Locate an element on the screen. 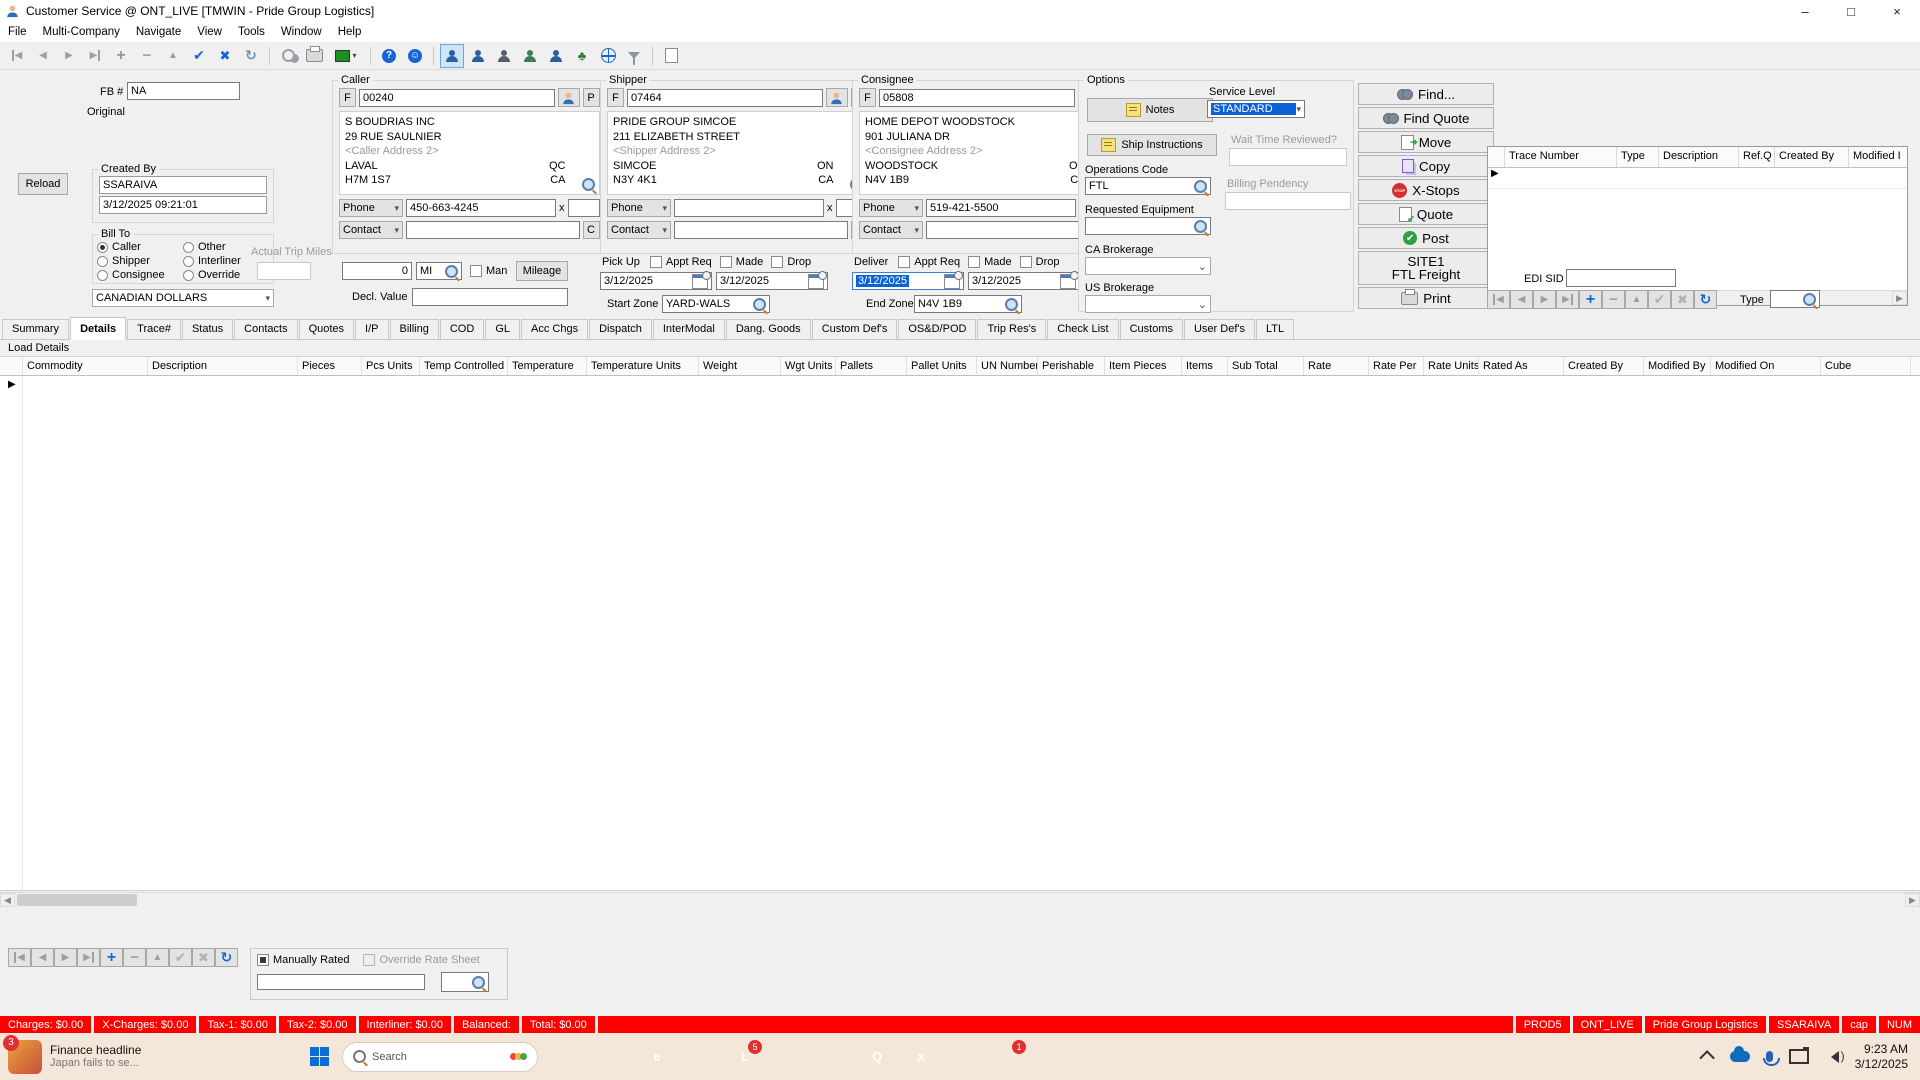 This screenshot has height=1080, width=1920. menu-item: Navigate is located at coordinates (158, 32).